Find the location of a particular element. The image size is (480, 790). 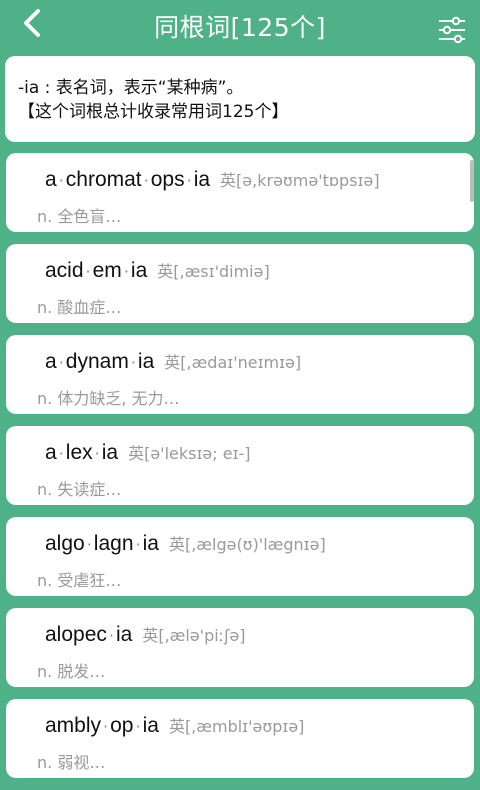

word-phonetic: 英[ə,krəʊmə'tɒpsɪə] is located at coordinates (300, 180).